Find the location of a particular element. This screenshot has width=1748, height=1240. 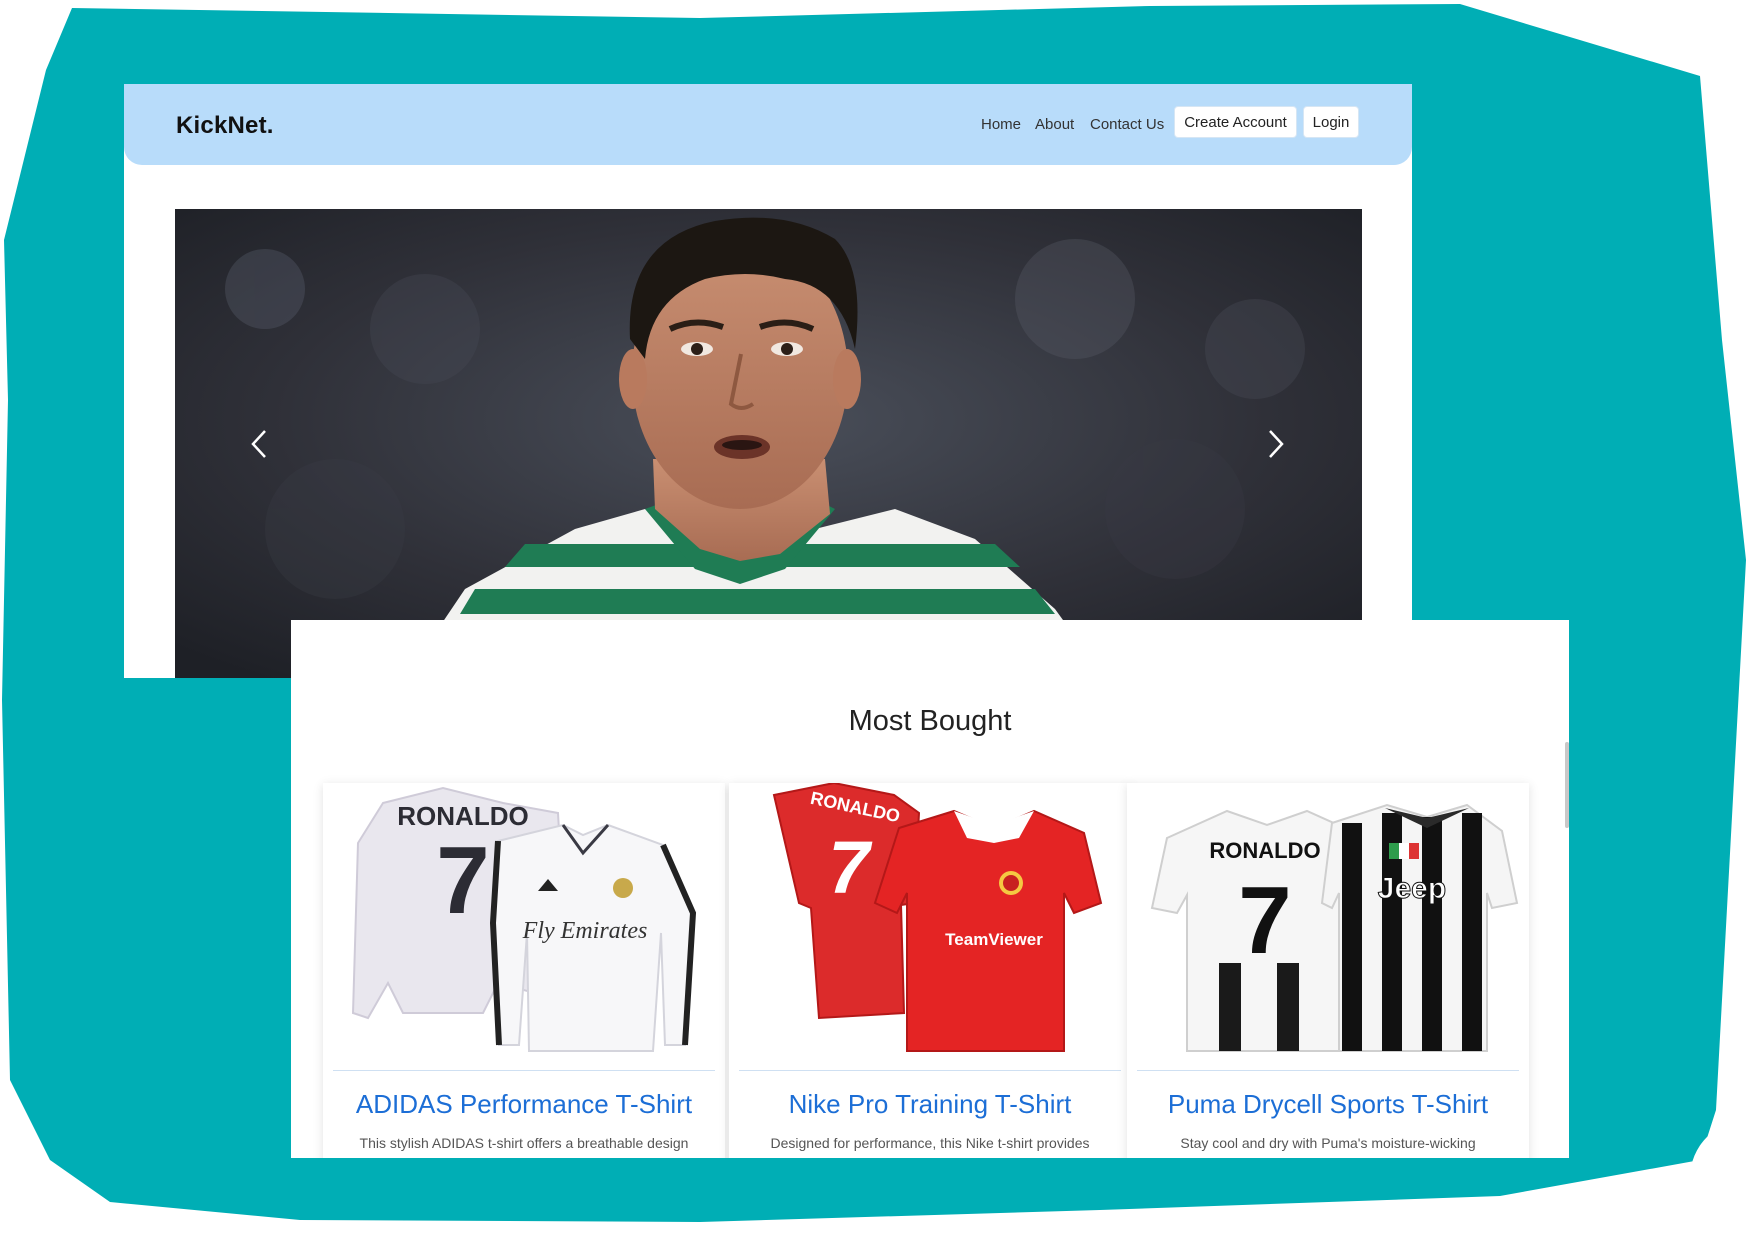

jersey-name-3: RONALDO is located at coordinates (1264, 850).